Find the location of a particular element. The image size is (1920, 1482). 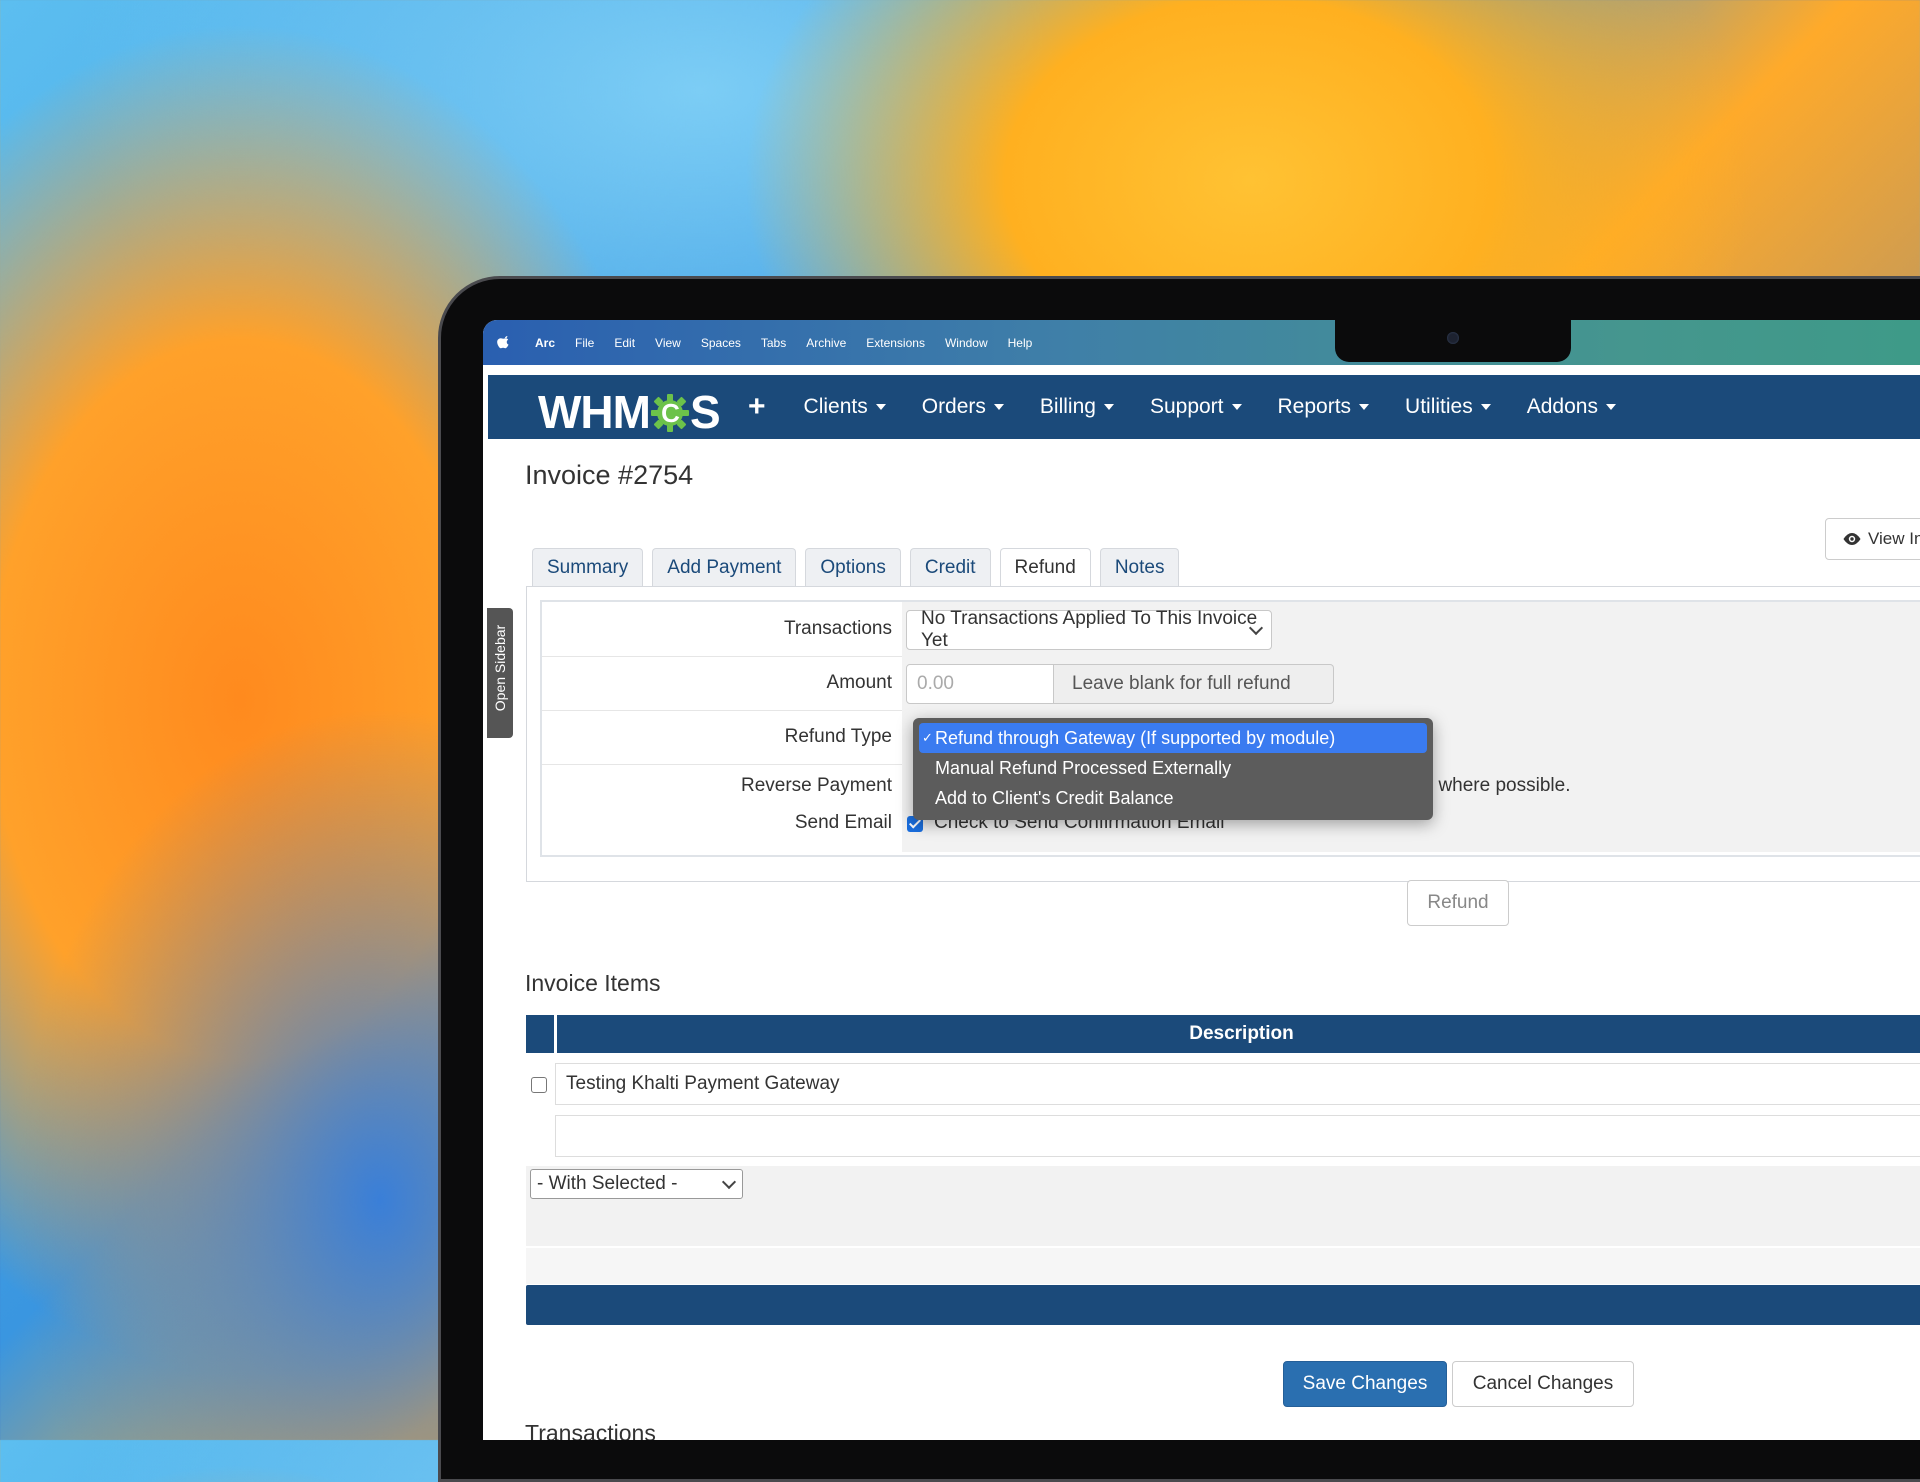

nav-clients-label: Clients is located at coordinates (835, 406).